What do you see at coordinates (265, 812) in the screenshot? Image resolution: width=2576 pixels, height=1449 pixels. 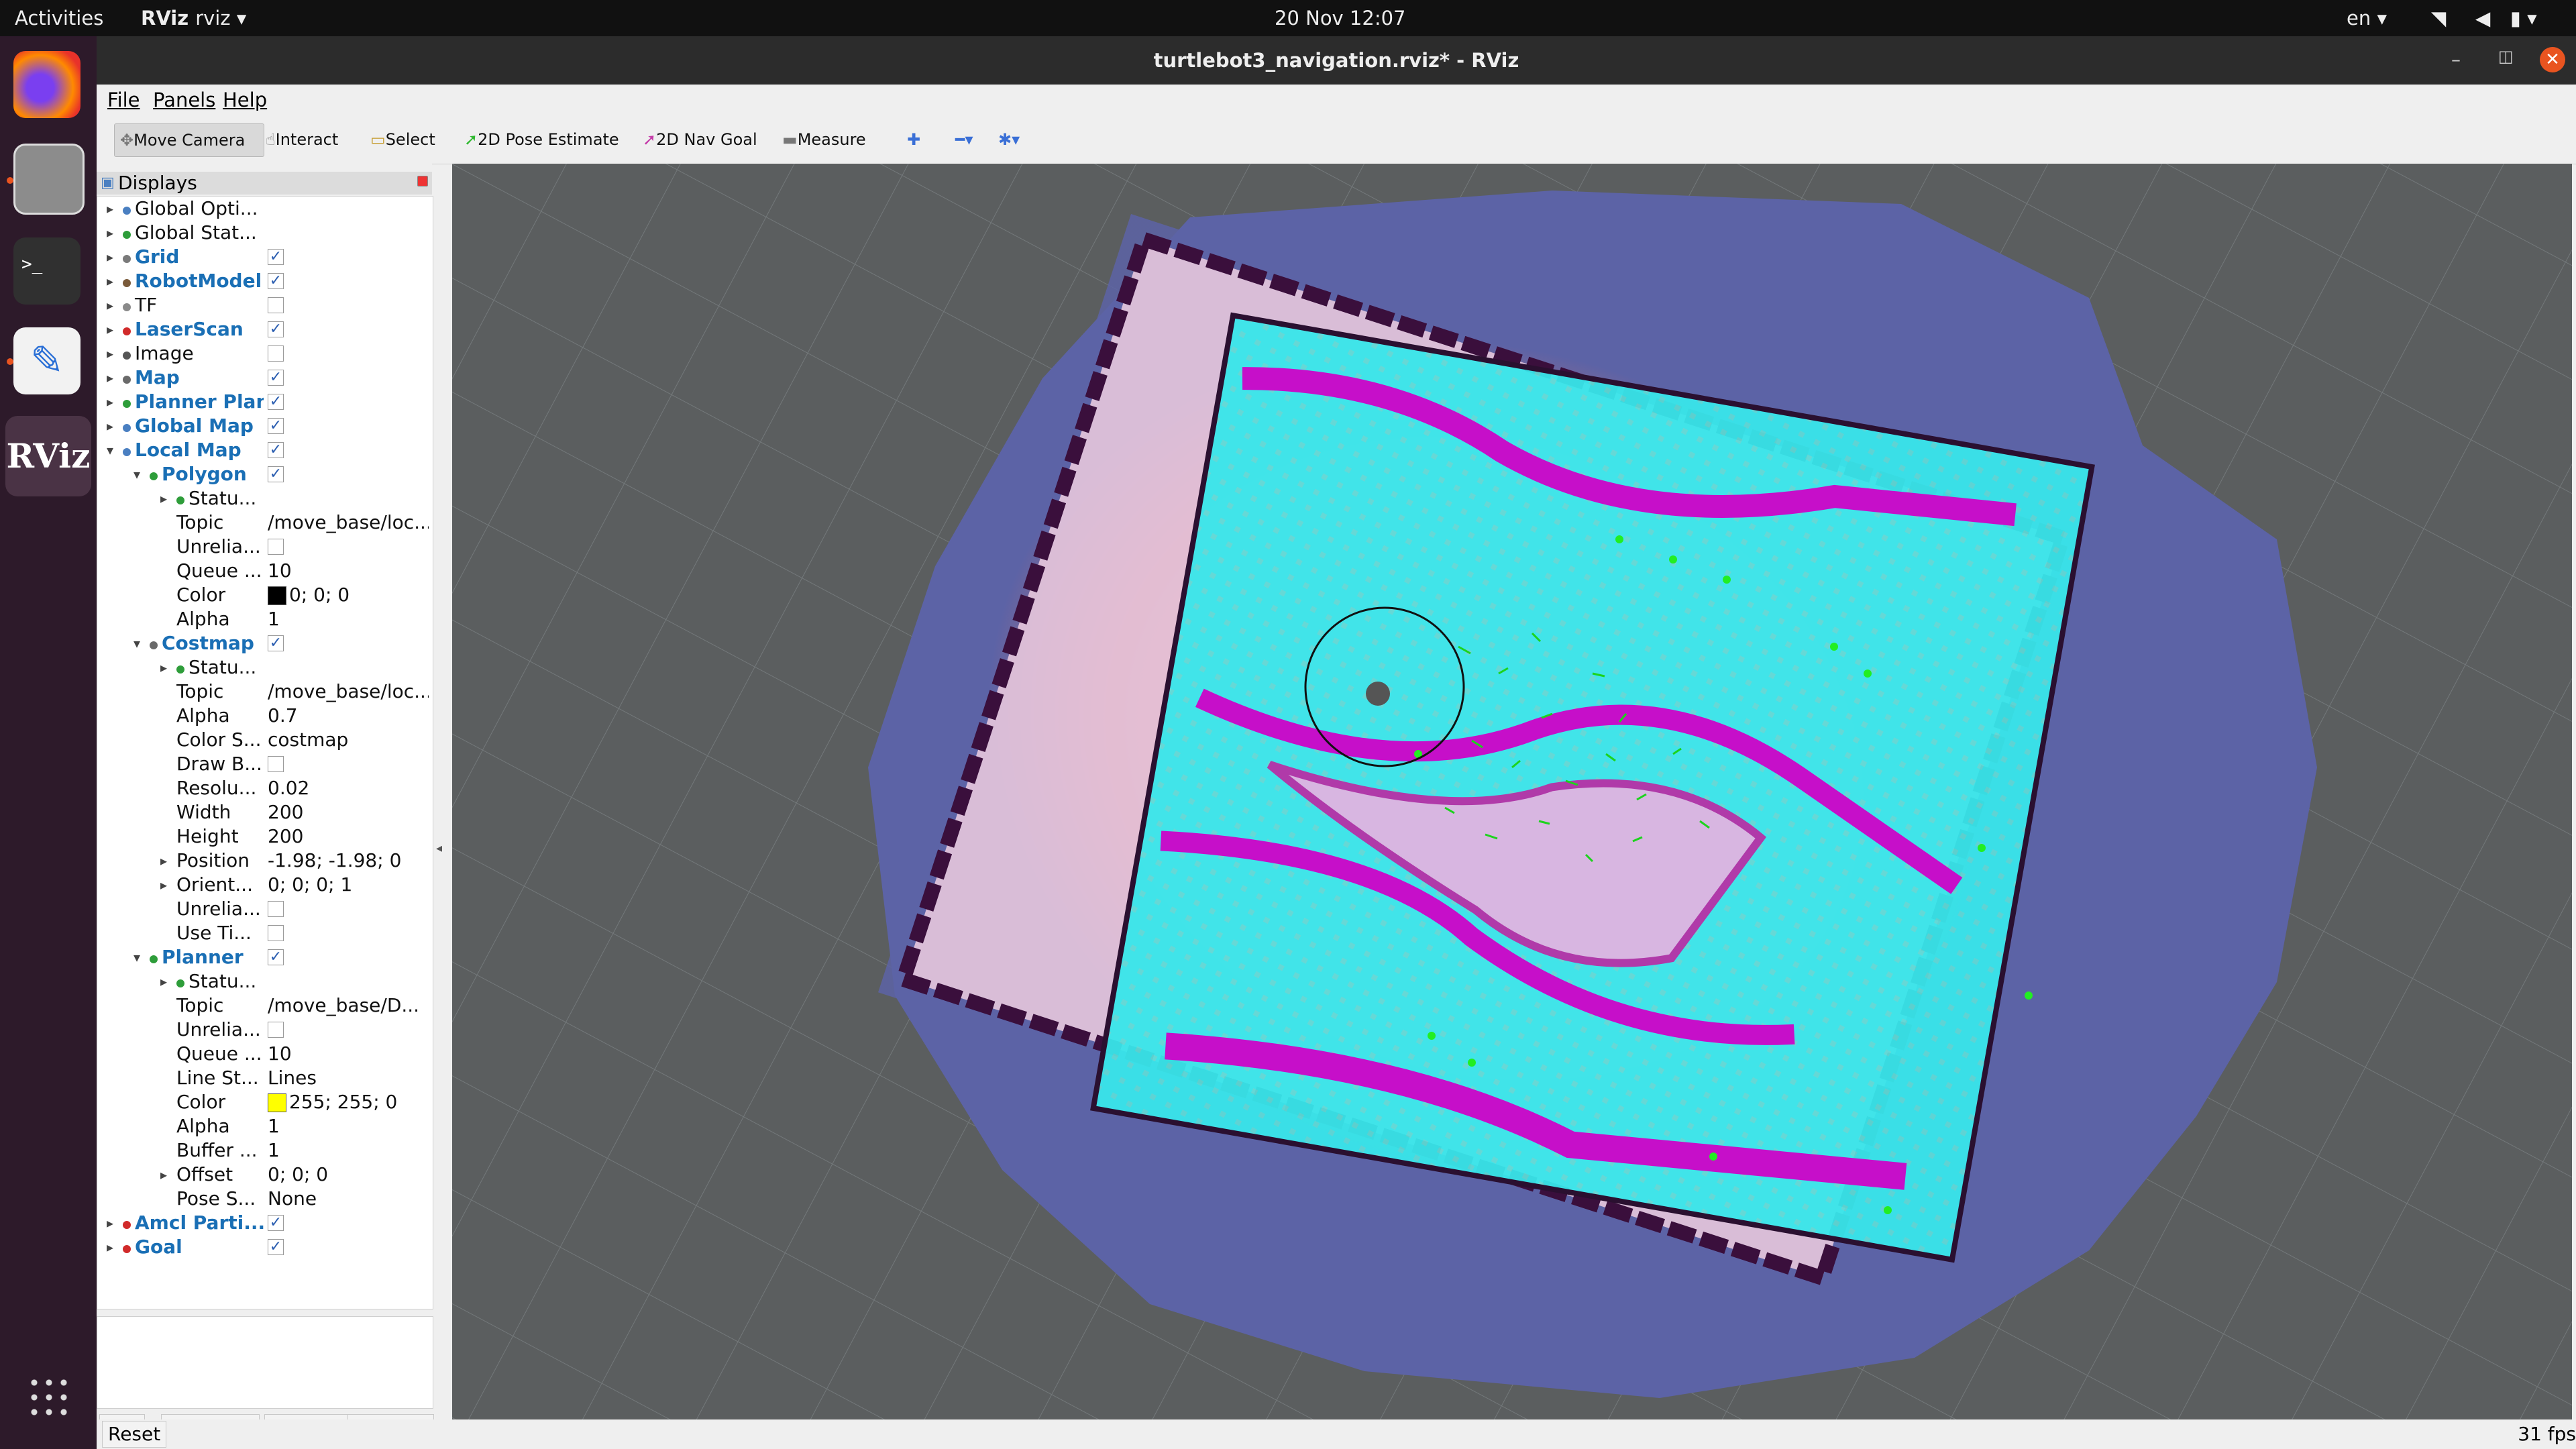 I see `display-row: Width 200` at bounding box center [265, 812].